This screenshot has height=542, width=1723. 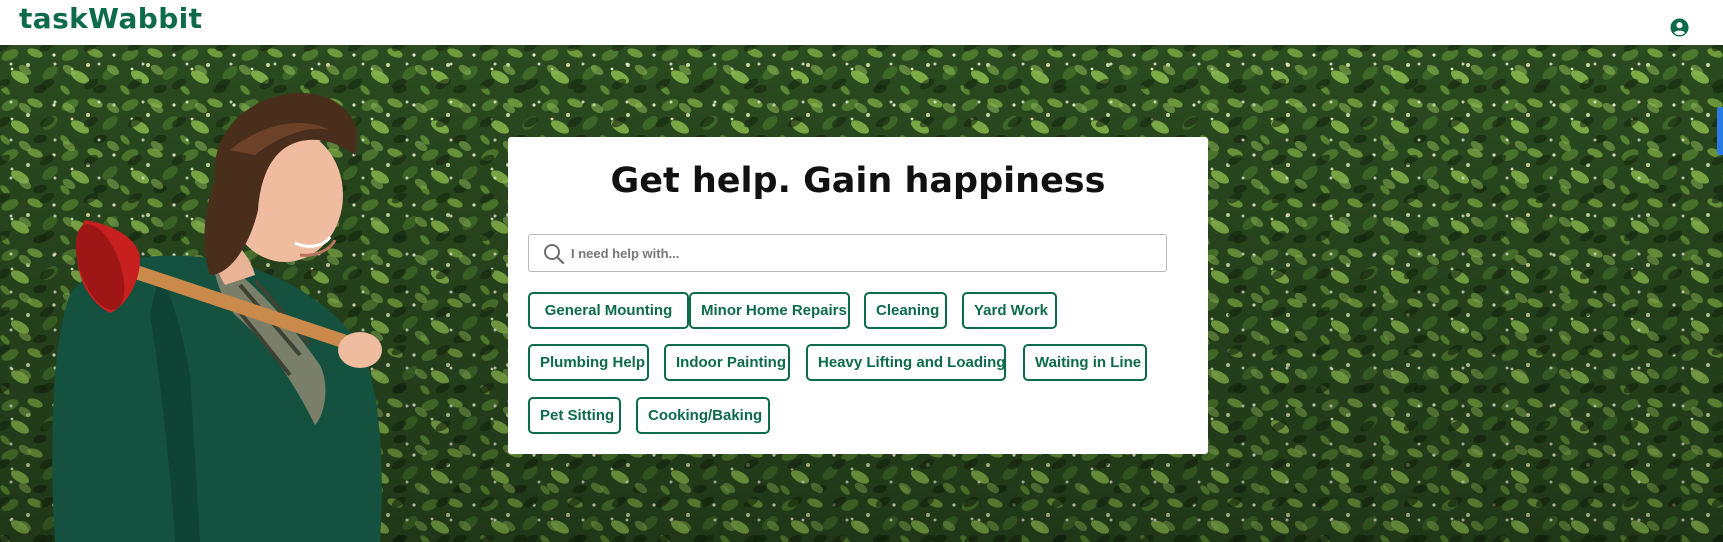 I want to click on search-box, so click(x=847, y=253).